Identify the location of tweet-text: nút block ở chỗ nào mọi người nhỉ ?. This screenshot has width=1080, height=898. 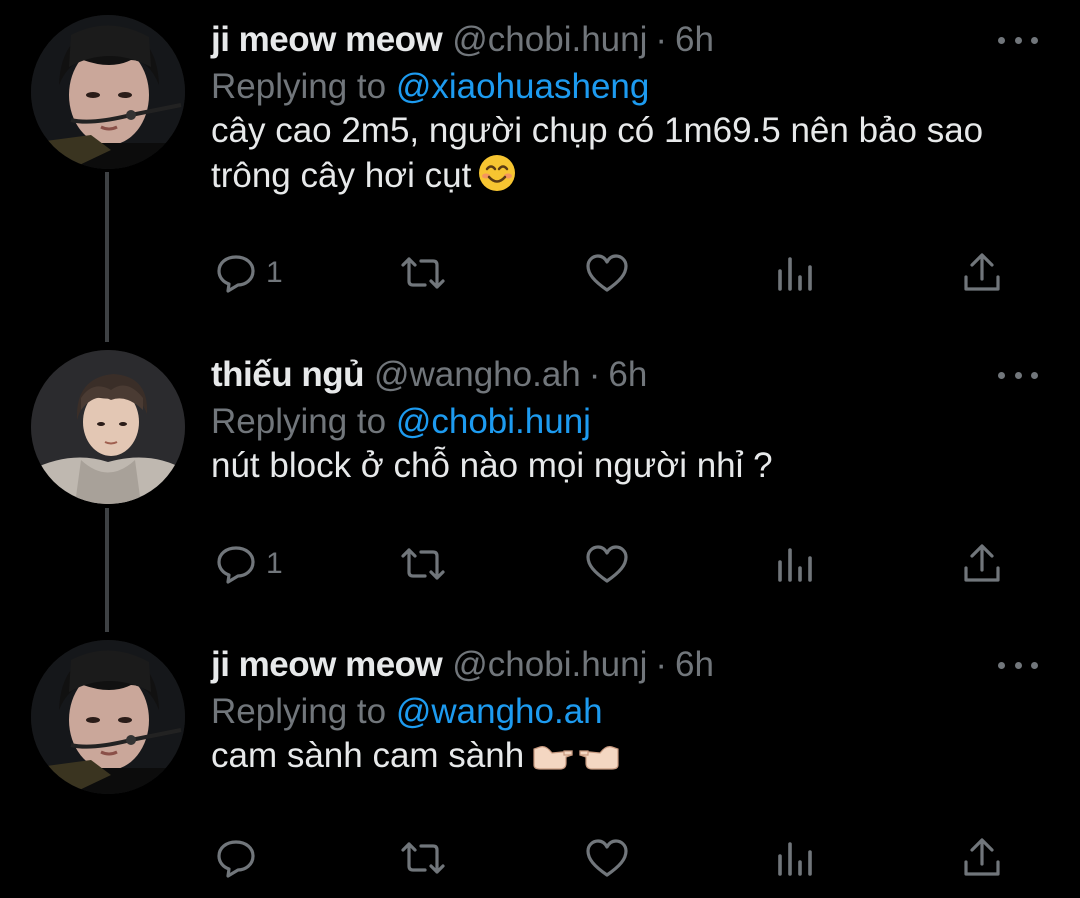
(626, 466).